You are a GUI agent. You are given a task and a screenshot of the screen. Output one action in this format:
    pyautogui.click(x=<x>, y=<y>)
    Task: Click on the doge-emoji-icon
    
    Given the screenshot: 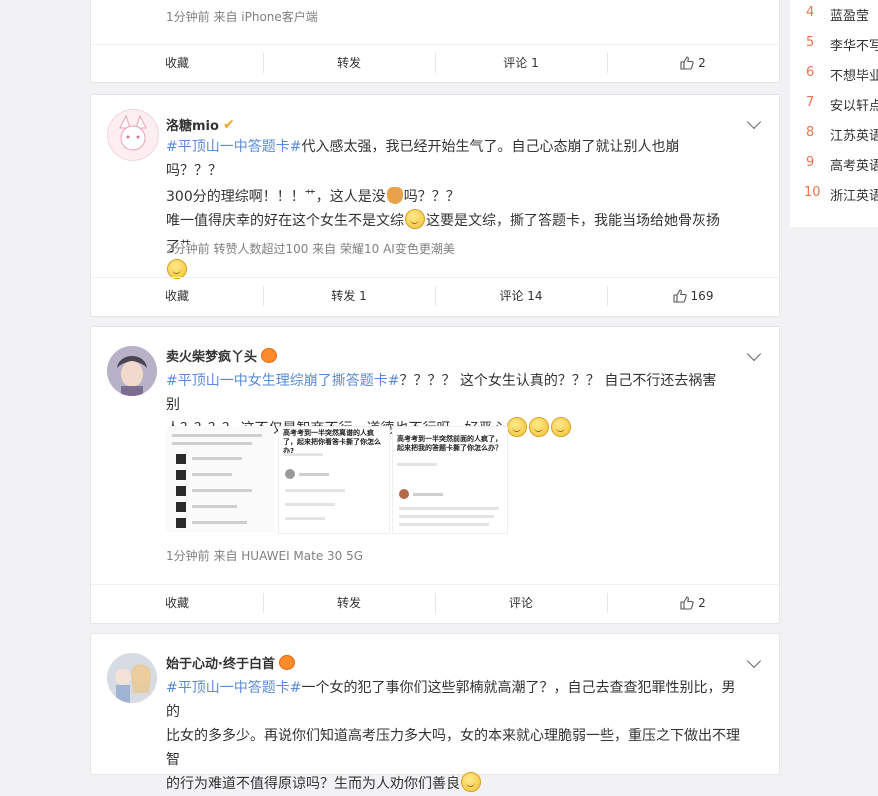 What is the action you would take?
    pyautogui.click(x=394, y=195)
    